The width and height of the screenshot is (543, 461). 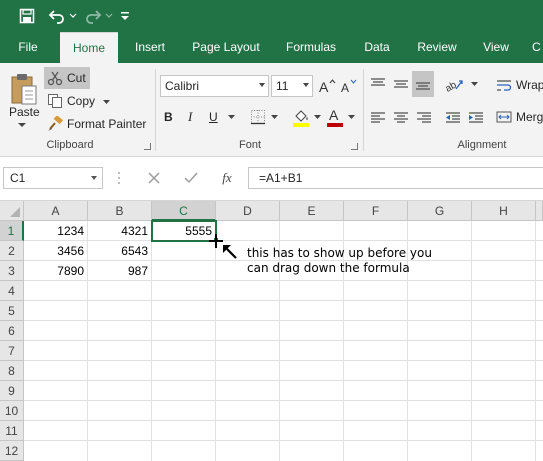 What do you see at coordinates (226, 47) in the screenshot?
I see `tab-page-layout: Page Layout` at bounding box center [226, 47].